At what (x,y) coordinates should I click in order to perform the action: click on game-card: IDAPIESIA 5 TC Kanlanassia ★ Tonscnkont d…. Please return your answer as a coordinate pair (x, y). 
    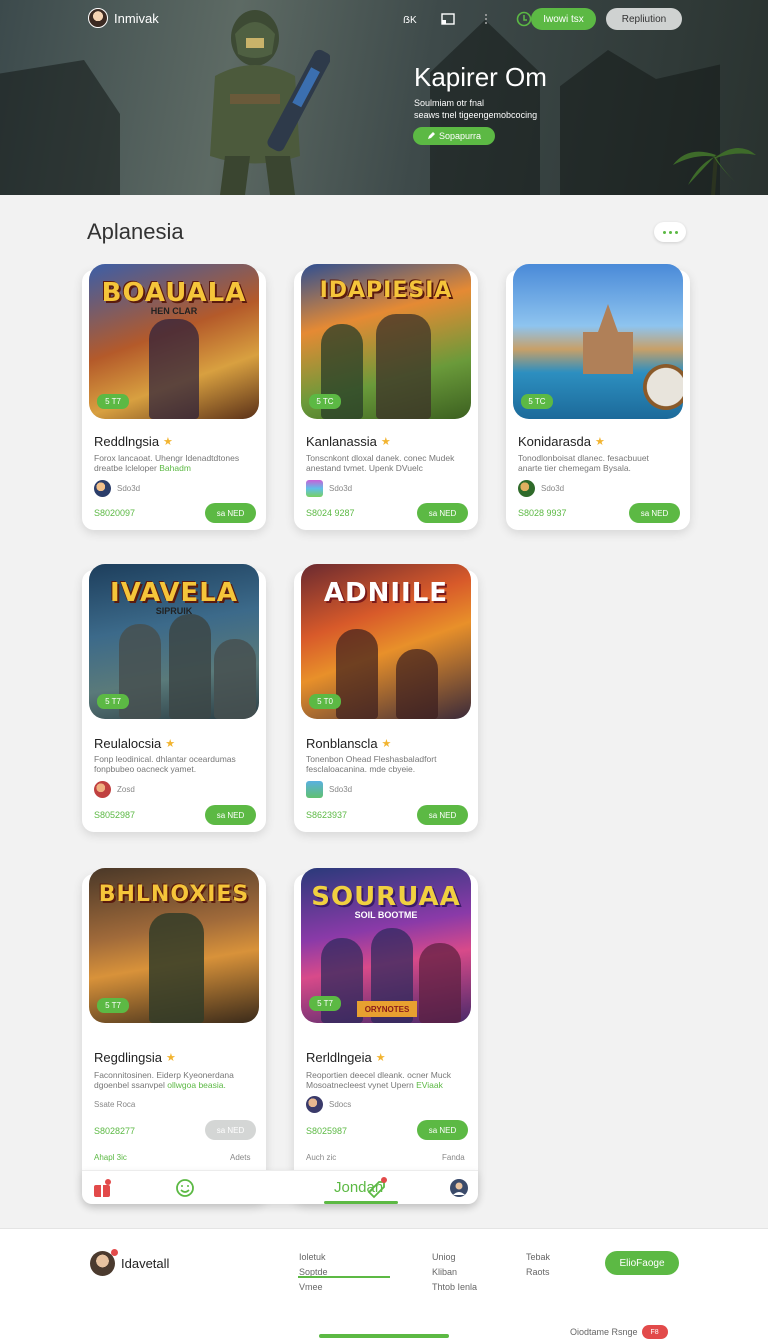
    Looking at the image, I should click on (386, 397).